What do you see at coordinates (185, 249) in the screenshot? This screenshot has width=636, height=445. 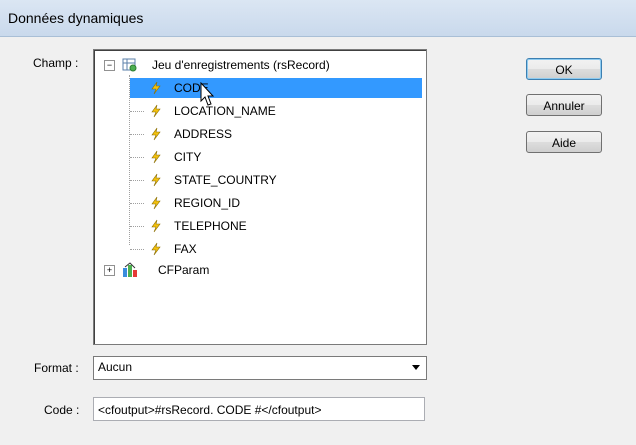 I see `tree-field-label: FAX` at bounding box center [185, 249].